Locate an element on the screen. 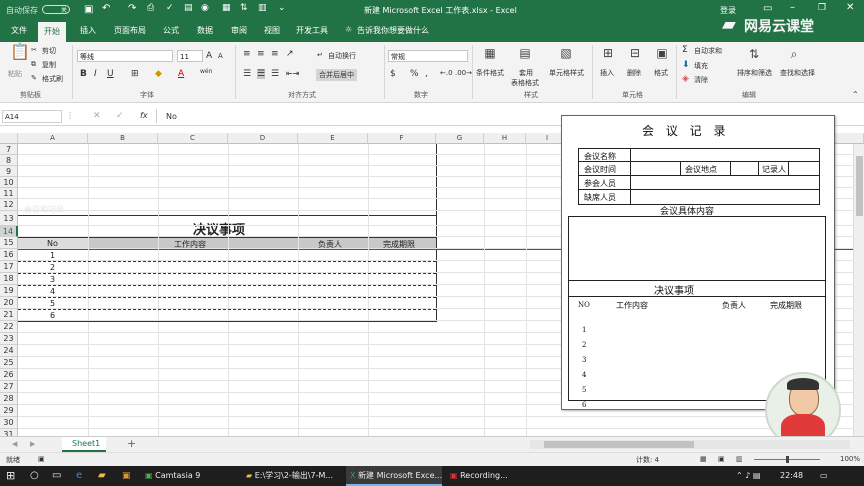 This screenshot has width=864, height=486. number-format-select: 常规 is located at coordinates (428, 56).